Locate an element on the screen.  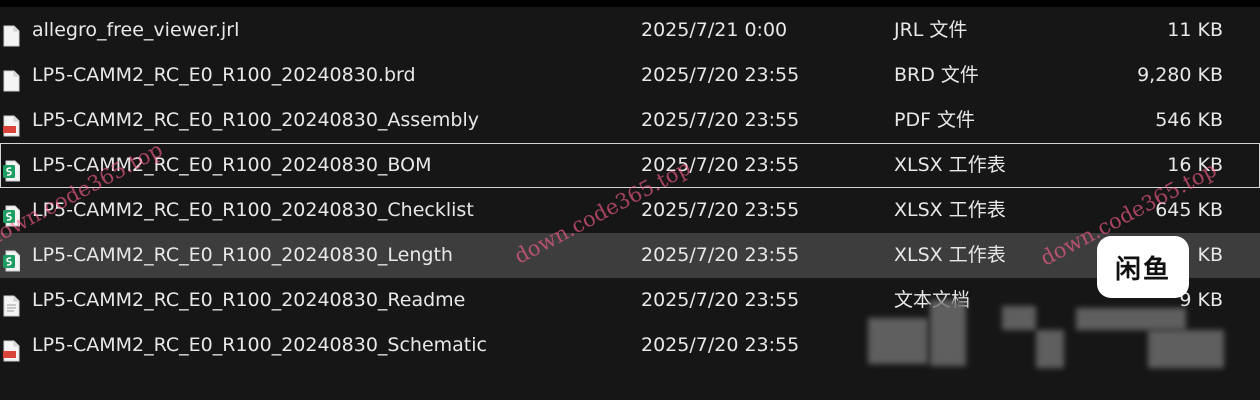
file-name-cell: allegro_free_viewer.jrl is located at coordinates (316, 30).